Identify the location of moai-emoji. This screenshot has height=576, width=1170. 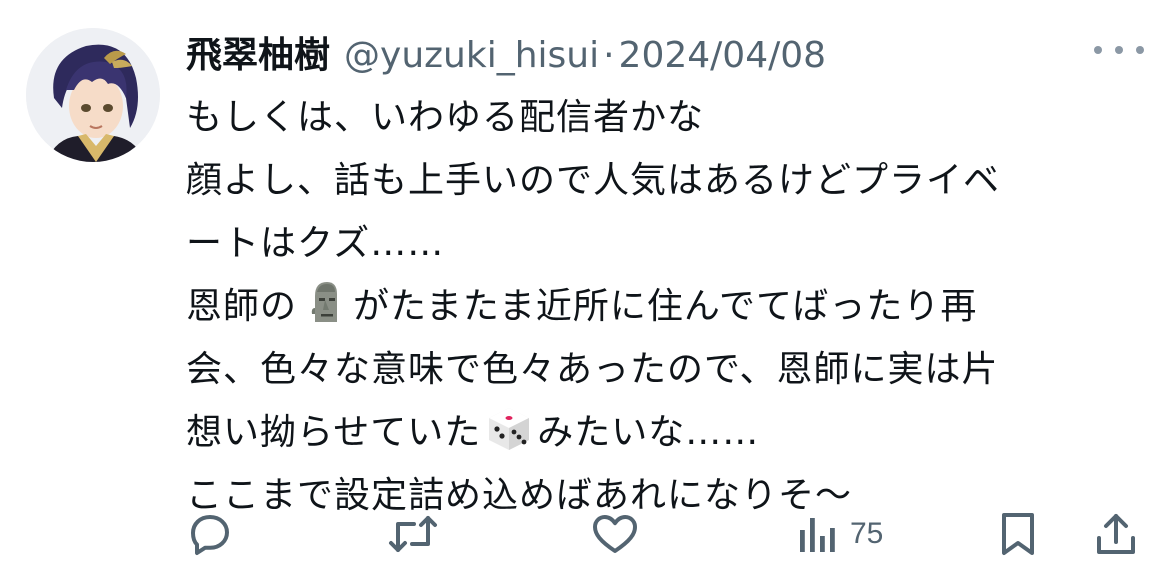
(325, 302).